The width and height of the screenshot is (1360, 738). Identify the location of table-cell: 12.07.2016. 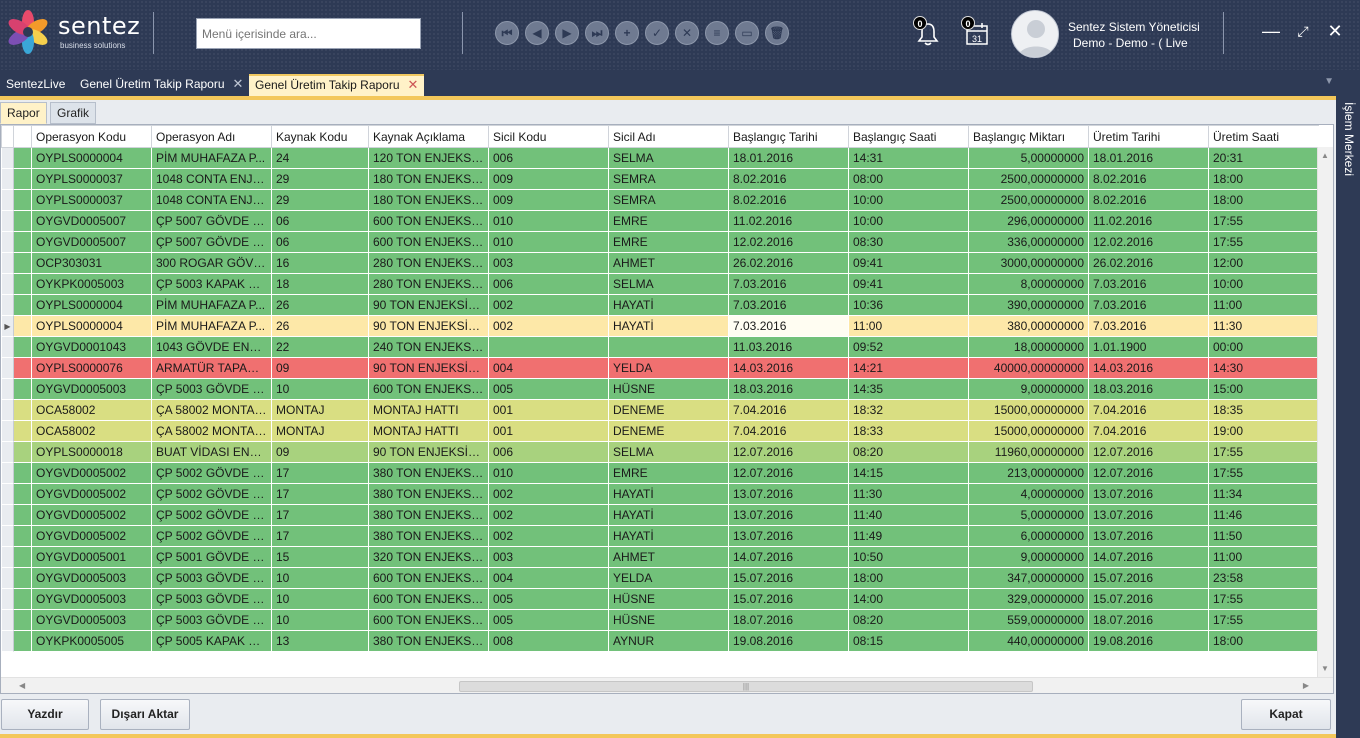
(1148, 473).